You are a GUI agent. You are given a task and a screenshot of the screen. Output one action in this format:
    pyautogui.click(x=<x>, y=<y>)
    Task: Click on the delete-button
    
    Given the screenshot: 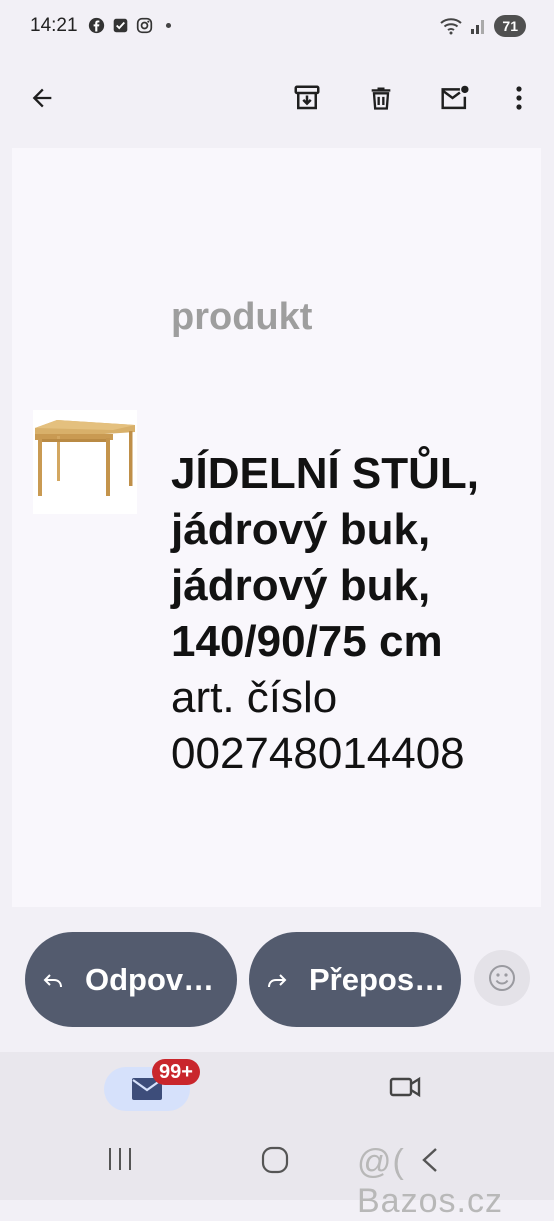 What is the action you would take?
    pyautogui.click(x=381, y=98)
    